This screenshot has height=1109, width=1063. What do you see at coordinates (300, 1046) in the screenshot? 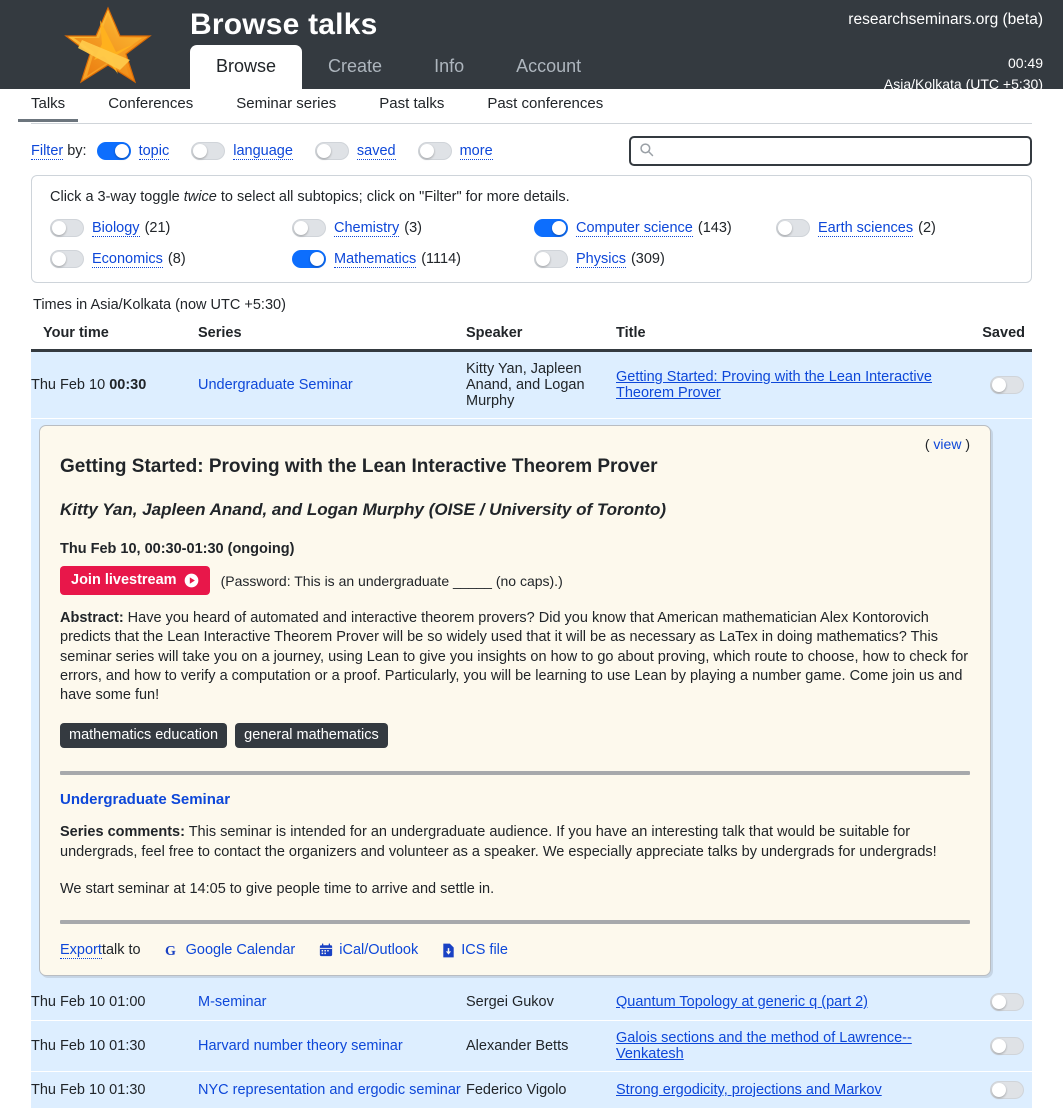
I see `series-link: Harvard number theory seminar` at bounding box center [300, 1046].